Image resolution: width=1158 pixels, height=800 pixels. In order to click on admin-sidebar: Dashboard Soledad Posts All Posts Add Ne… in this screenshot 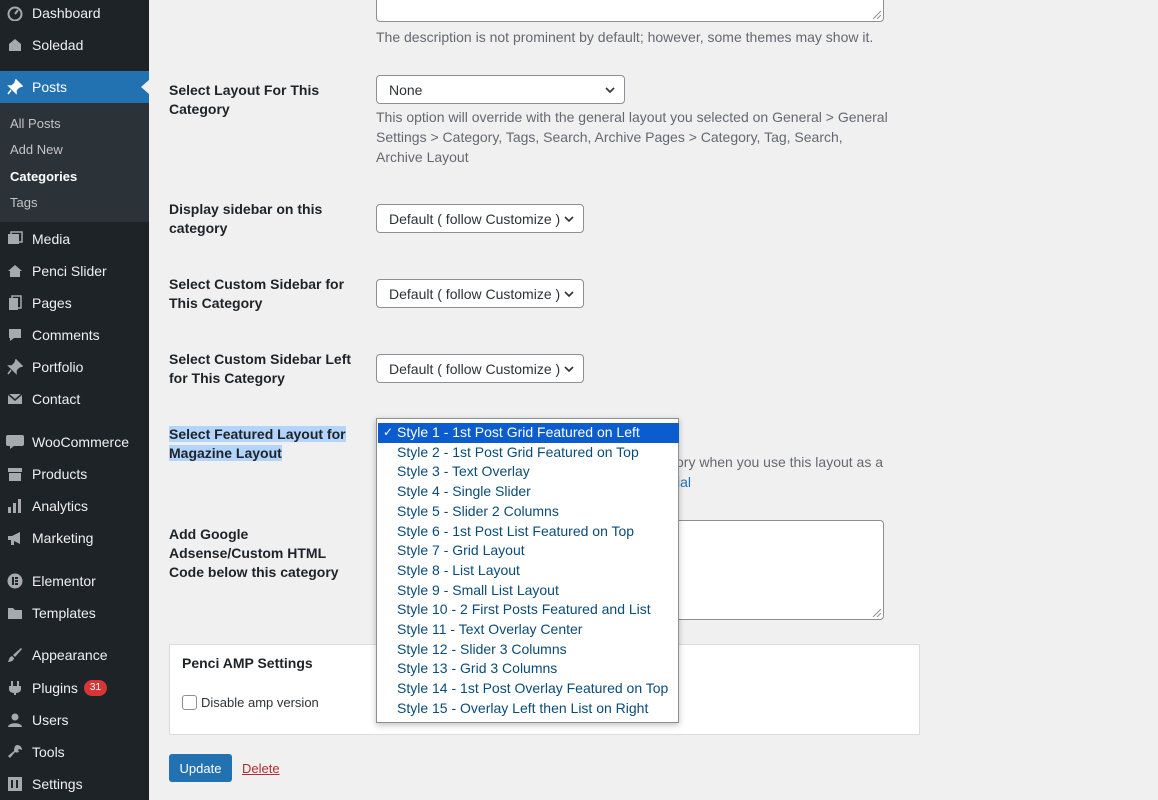, I will do `click(74, 400)`.